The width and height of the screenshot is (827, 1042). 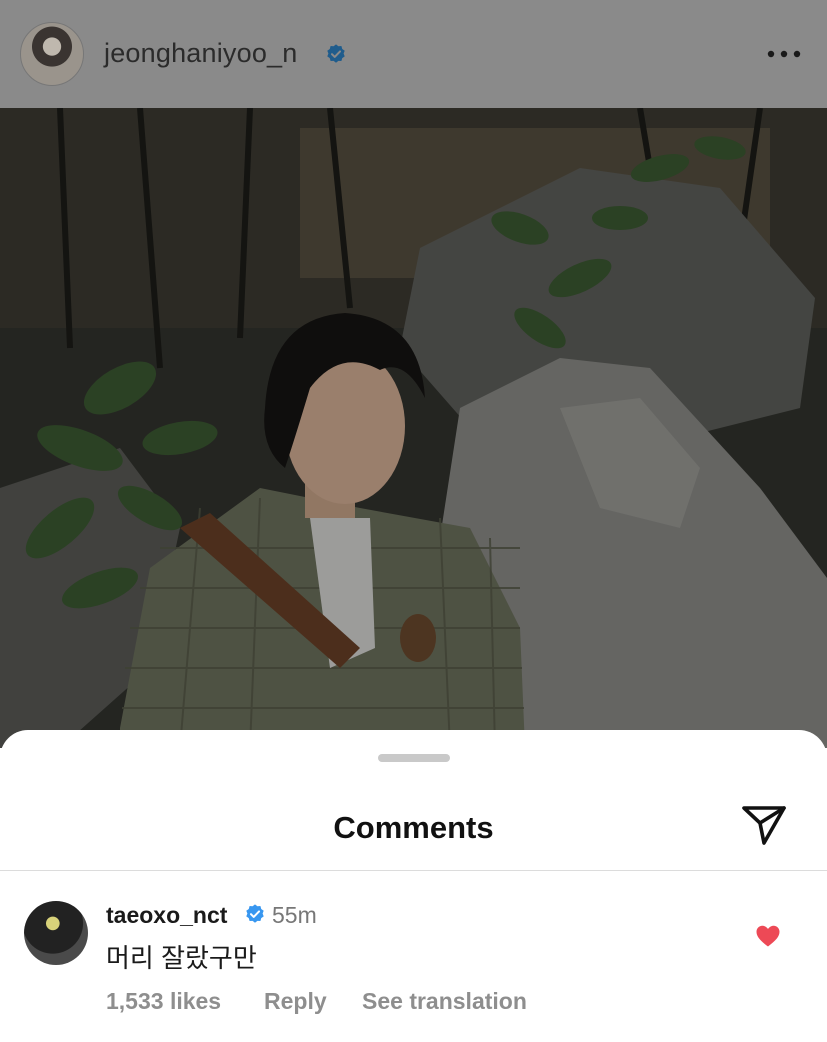 I want to click on comment-text: 머리 잘랐구만, so click(x=181, y=958).